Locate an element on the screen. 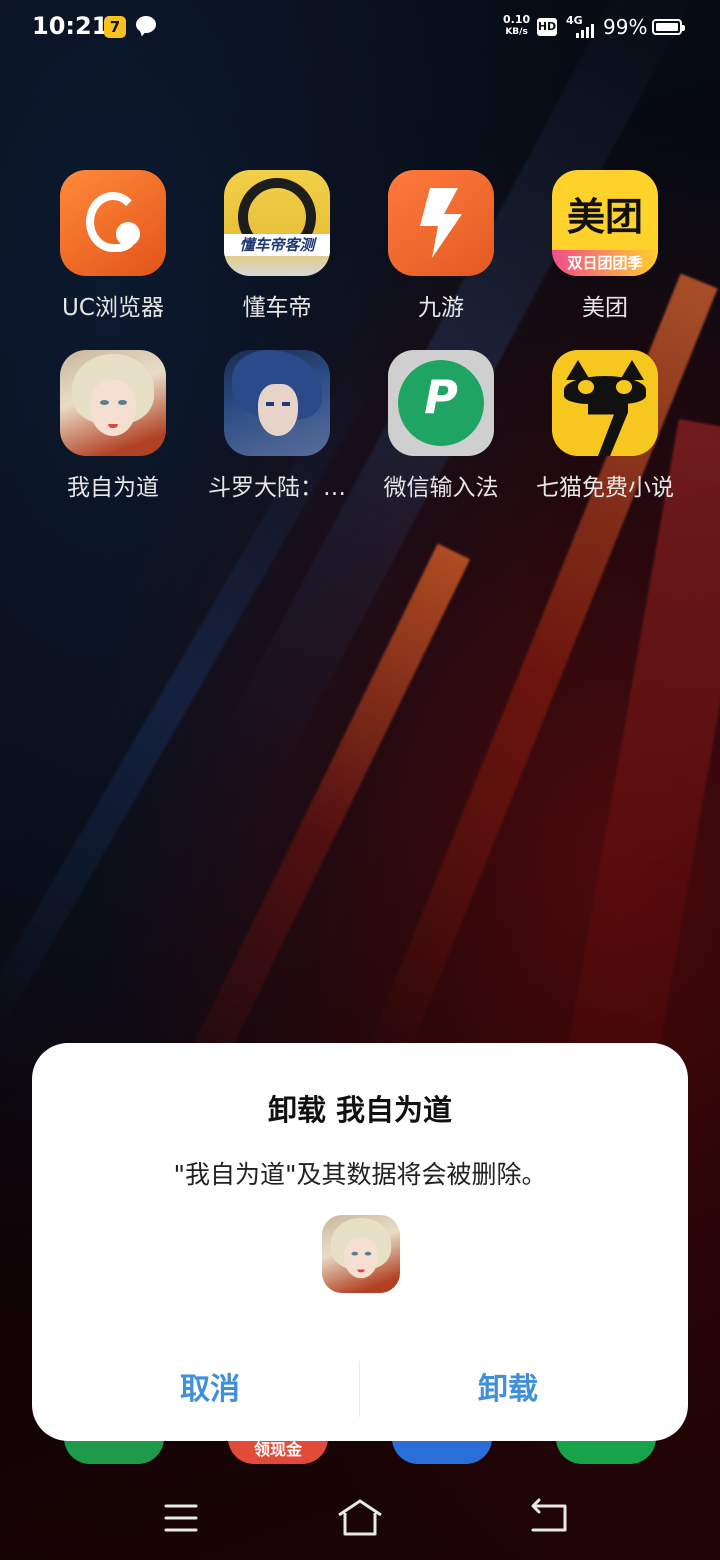 This screenshot has height=1560, width=720. battery-percent: 99% is located at coordinates (625, 27).